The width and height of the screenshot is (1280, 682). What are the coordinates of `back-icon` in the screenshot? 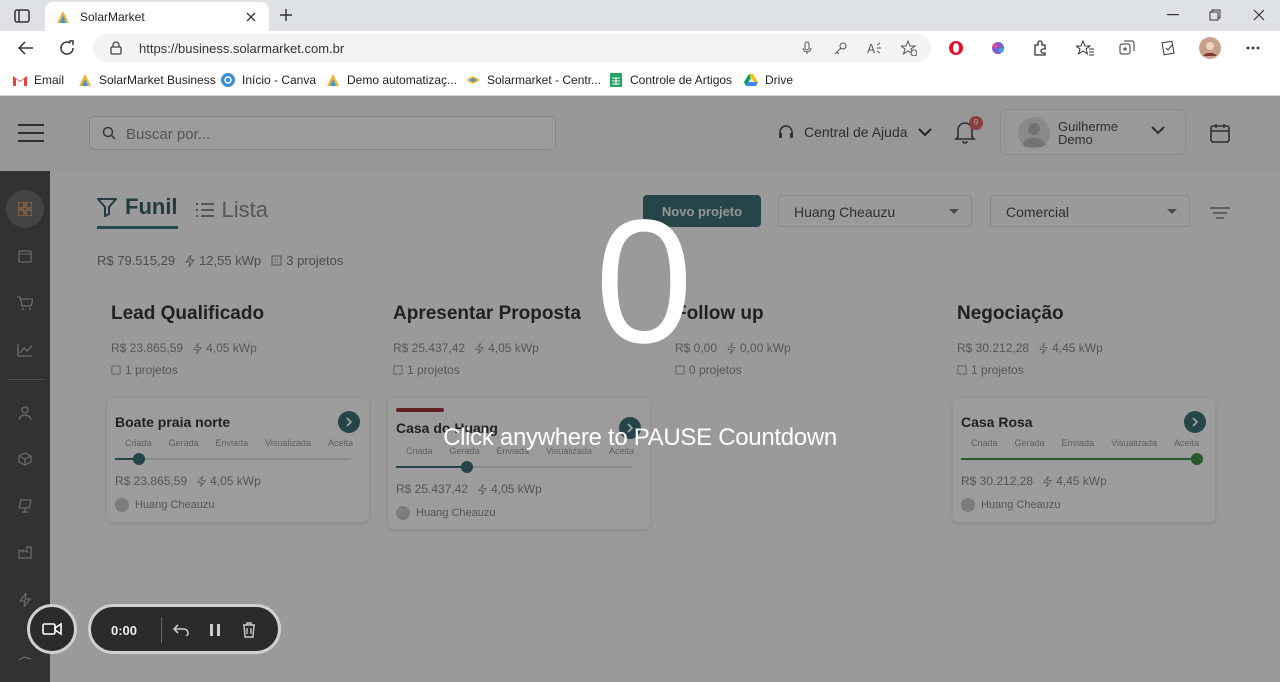 It's located at (26, 48).